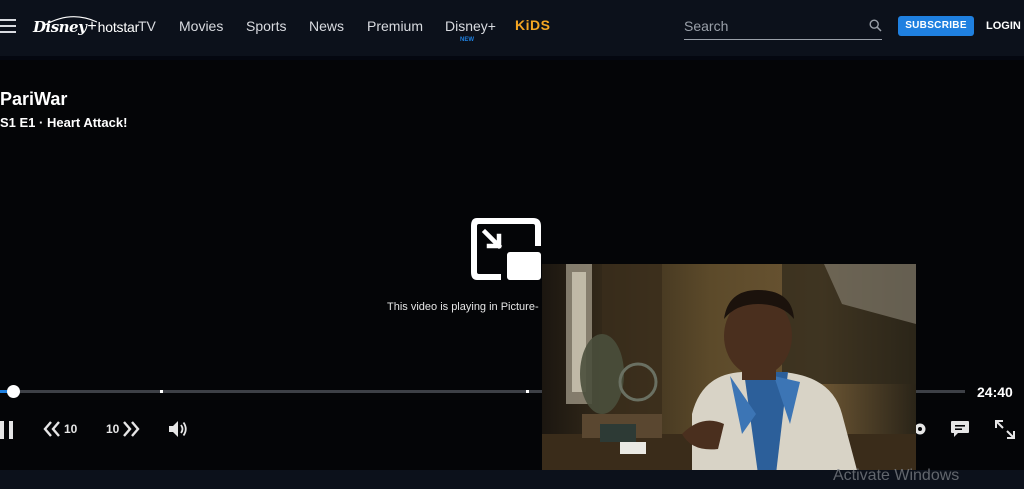  I want to click on forward-10-button: 10, so click(123, 429).